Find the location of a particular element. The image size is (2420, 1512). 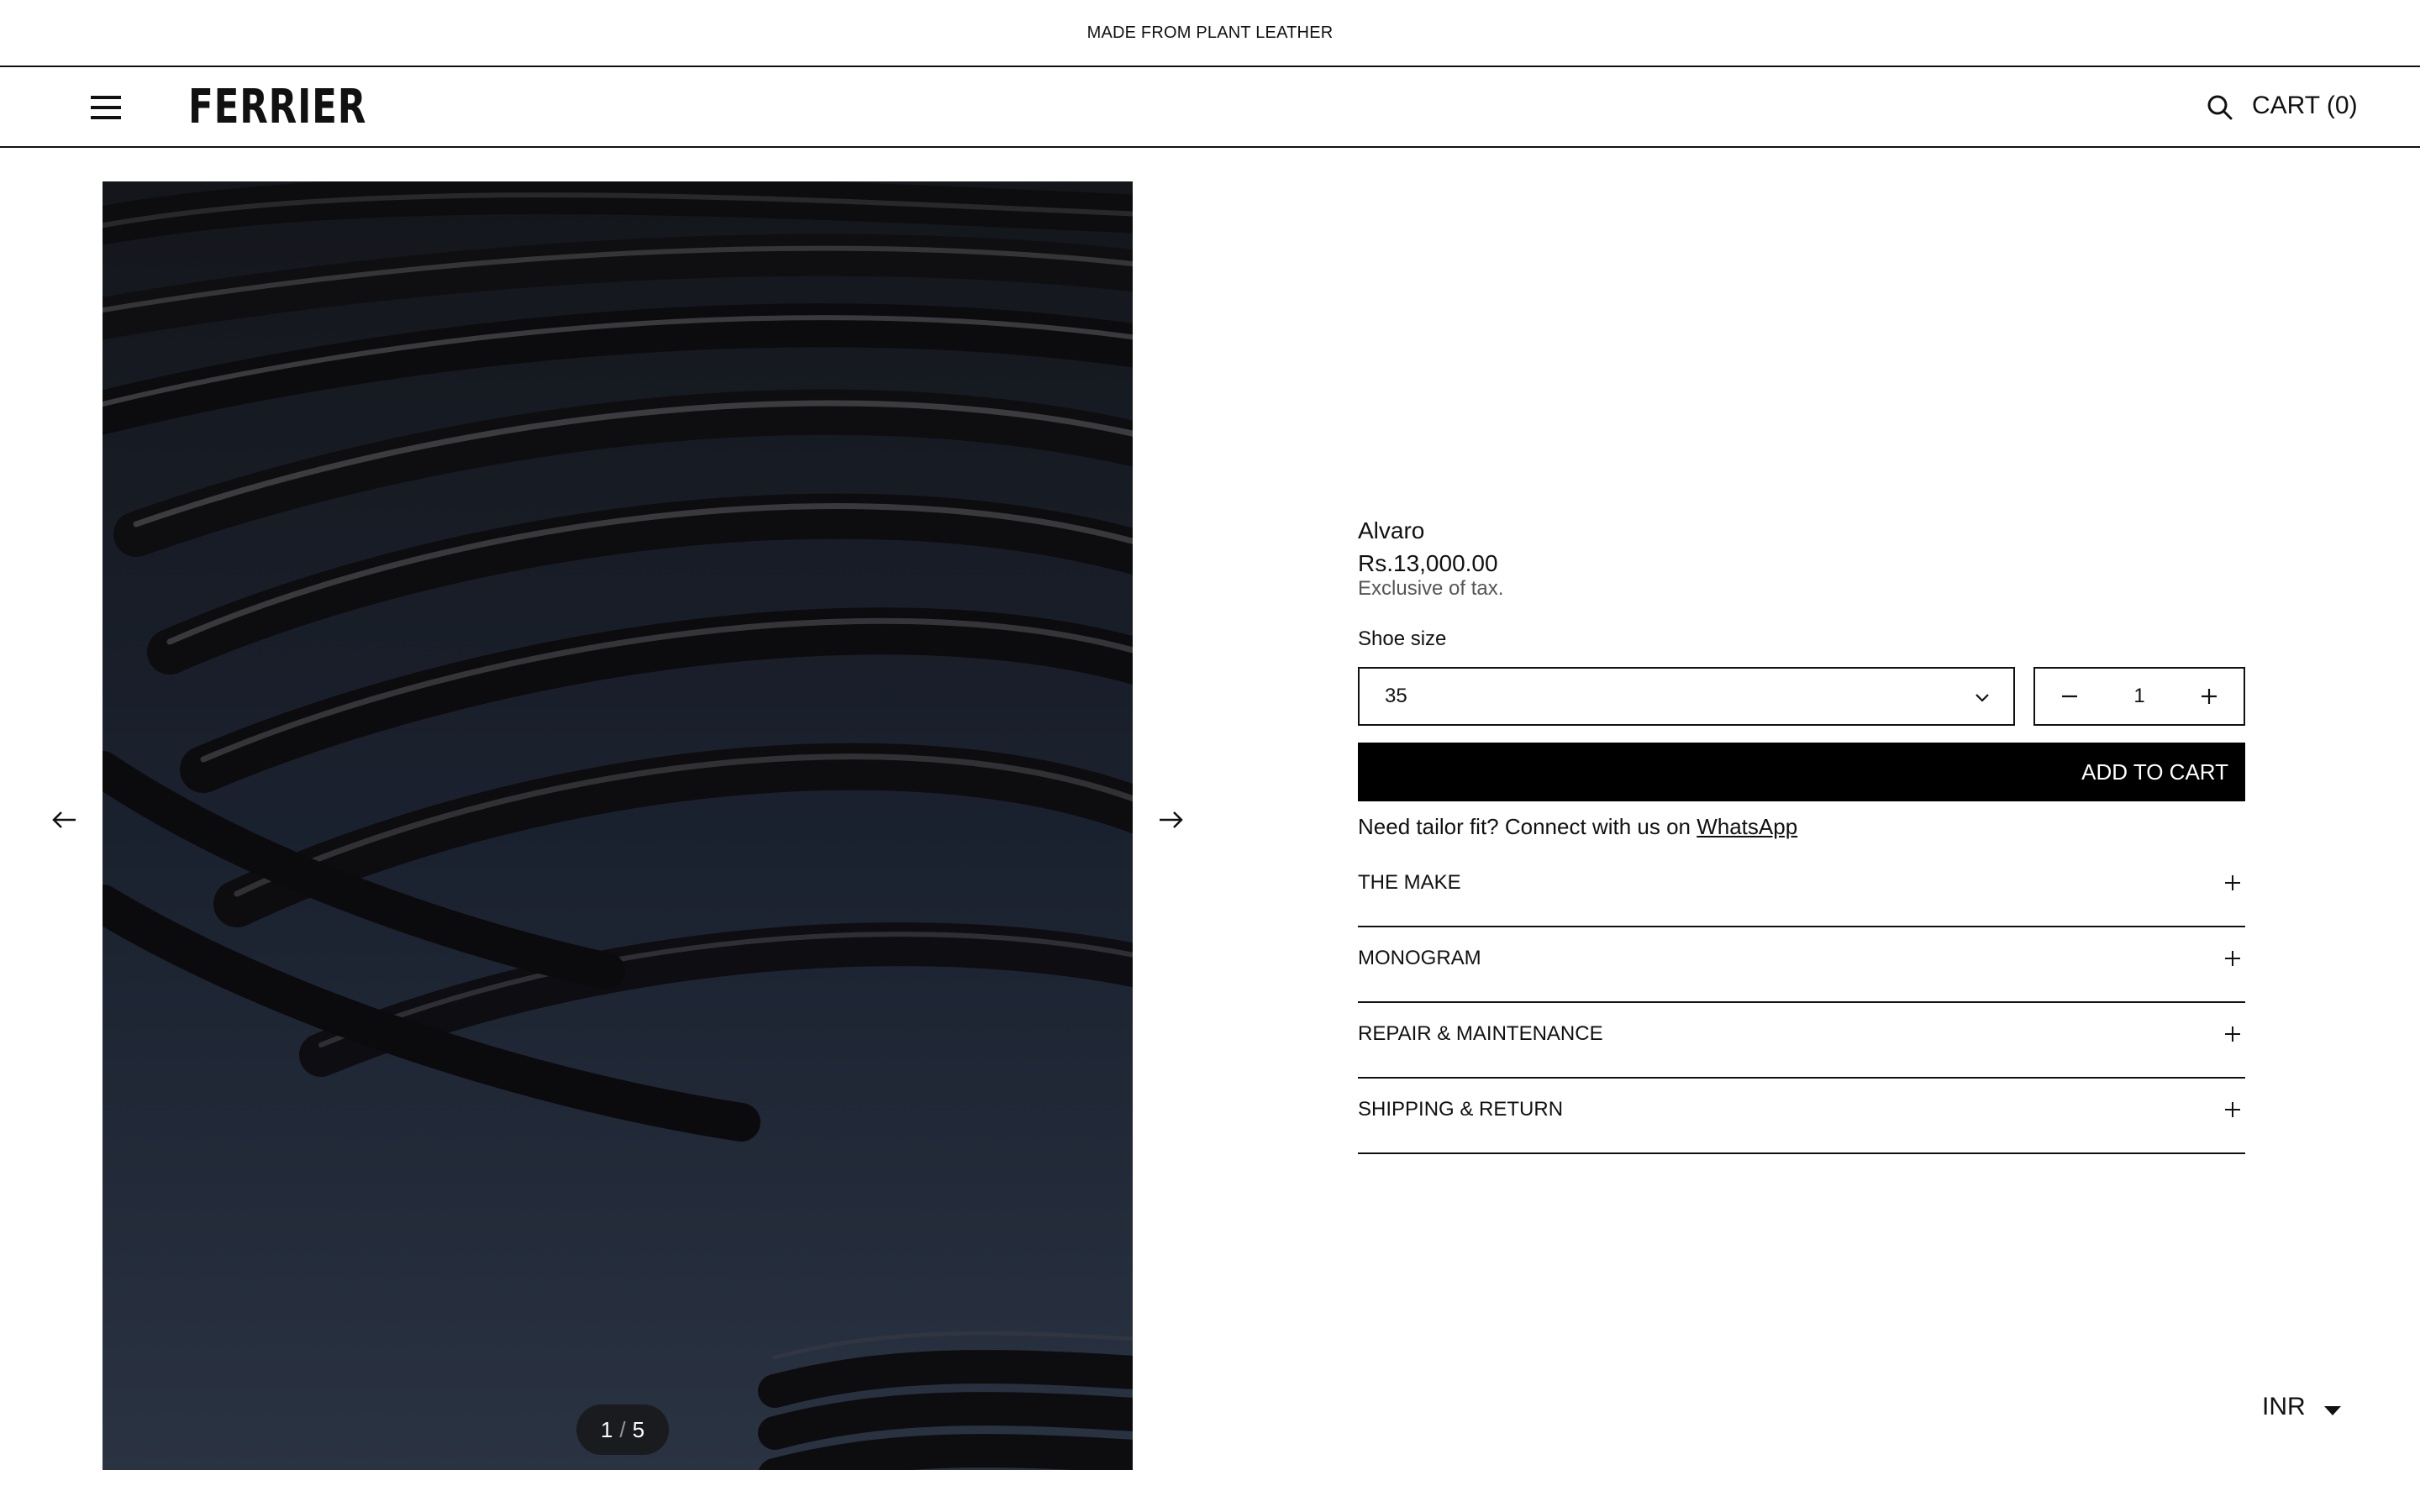

cart-link: CART (0) is located at coordinates (2305, 106).